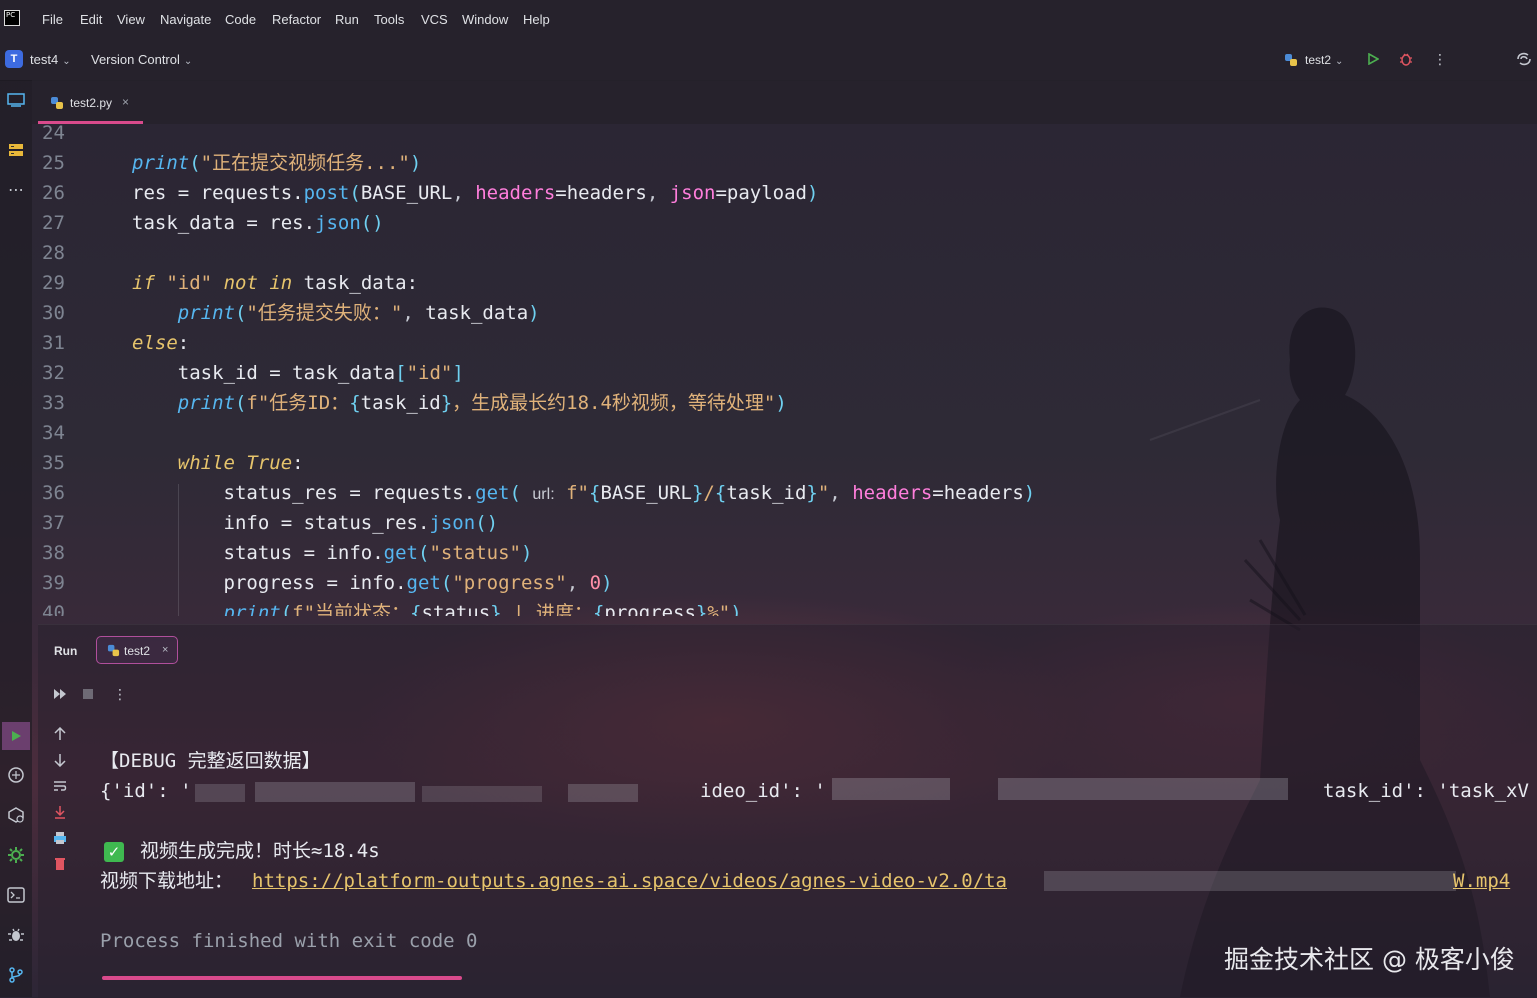  Describe the element at coordinates (16, 190) in the screenshot. I see `more-tools-icon: ⋯` at that location.